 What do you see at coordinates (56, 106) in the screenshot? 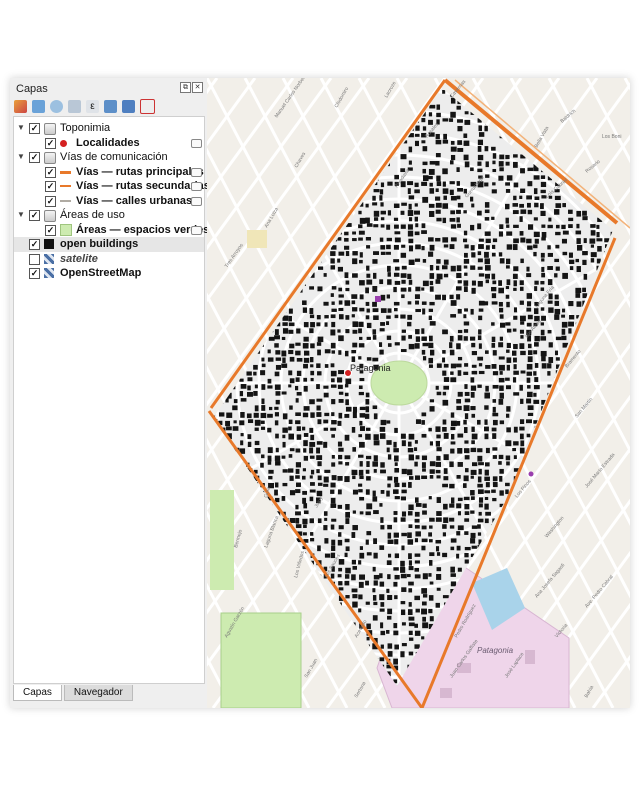
I see `visibility-icon` at bounding box center [56, 106].